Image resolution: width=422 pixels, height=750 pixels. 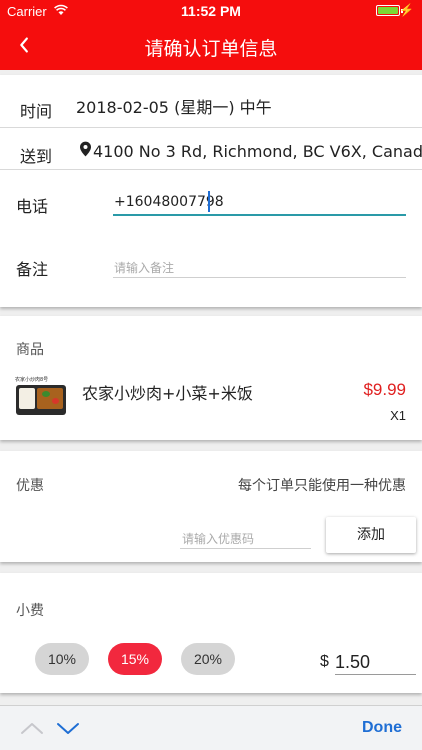 What do you see at coordinates (32, 269) in the screenshot?
I see `note-label: 备注` at bounding box center [32, 269].